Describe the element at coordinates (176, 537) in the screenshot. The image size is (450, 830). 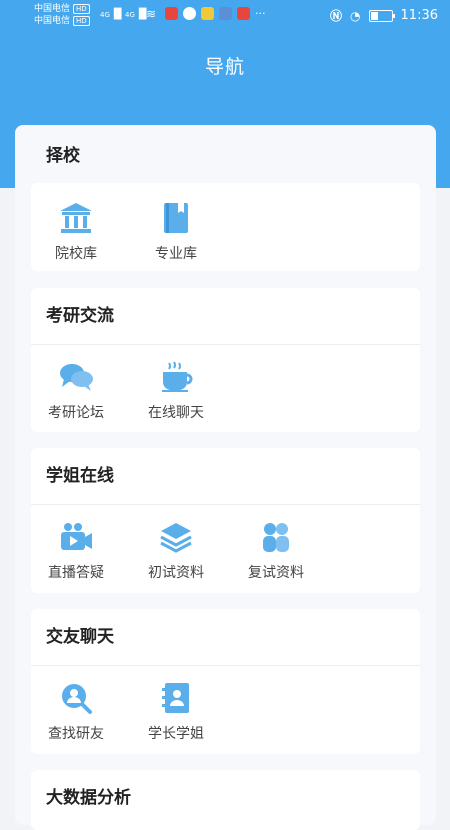
I see `layers-icon` at that location.